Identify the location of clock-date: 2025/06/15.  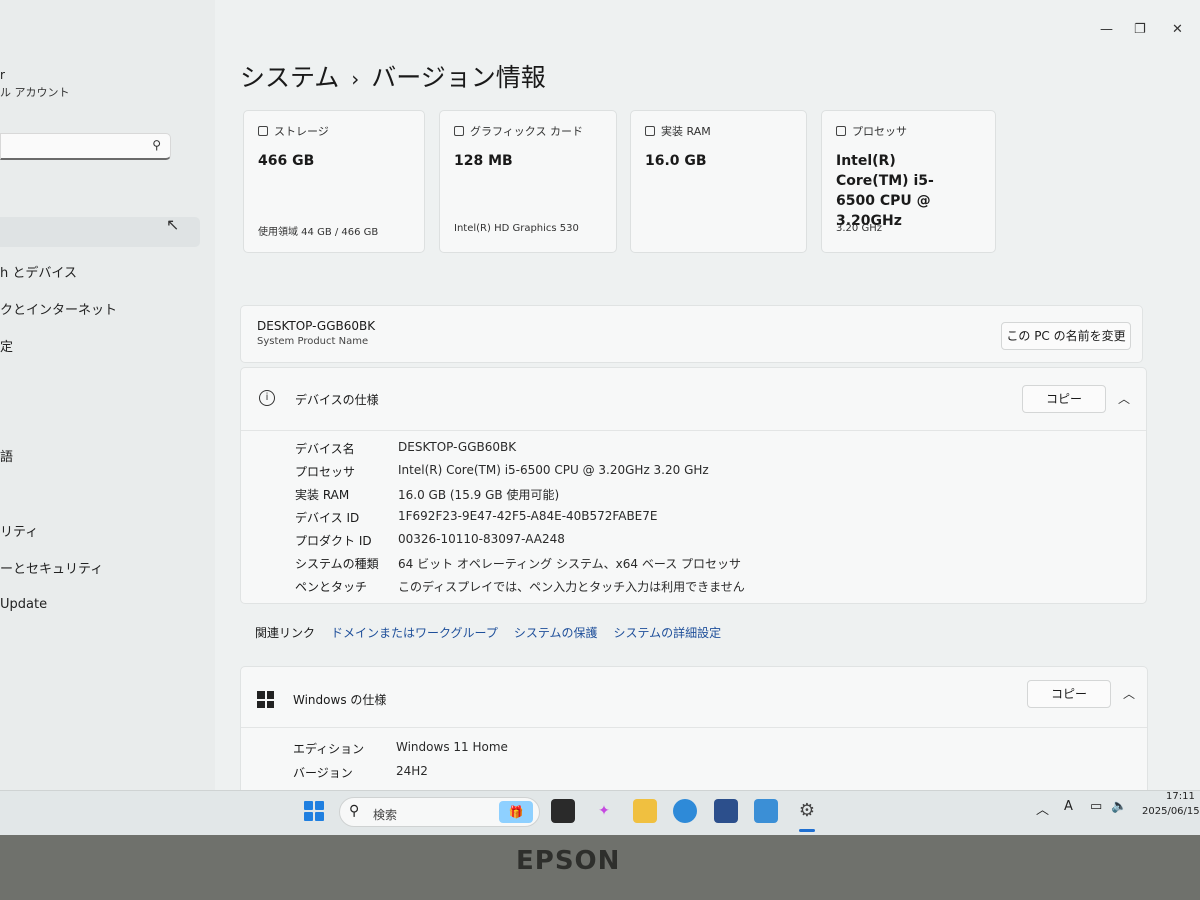
(1171, 811).